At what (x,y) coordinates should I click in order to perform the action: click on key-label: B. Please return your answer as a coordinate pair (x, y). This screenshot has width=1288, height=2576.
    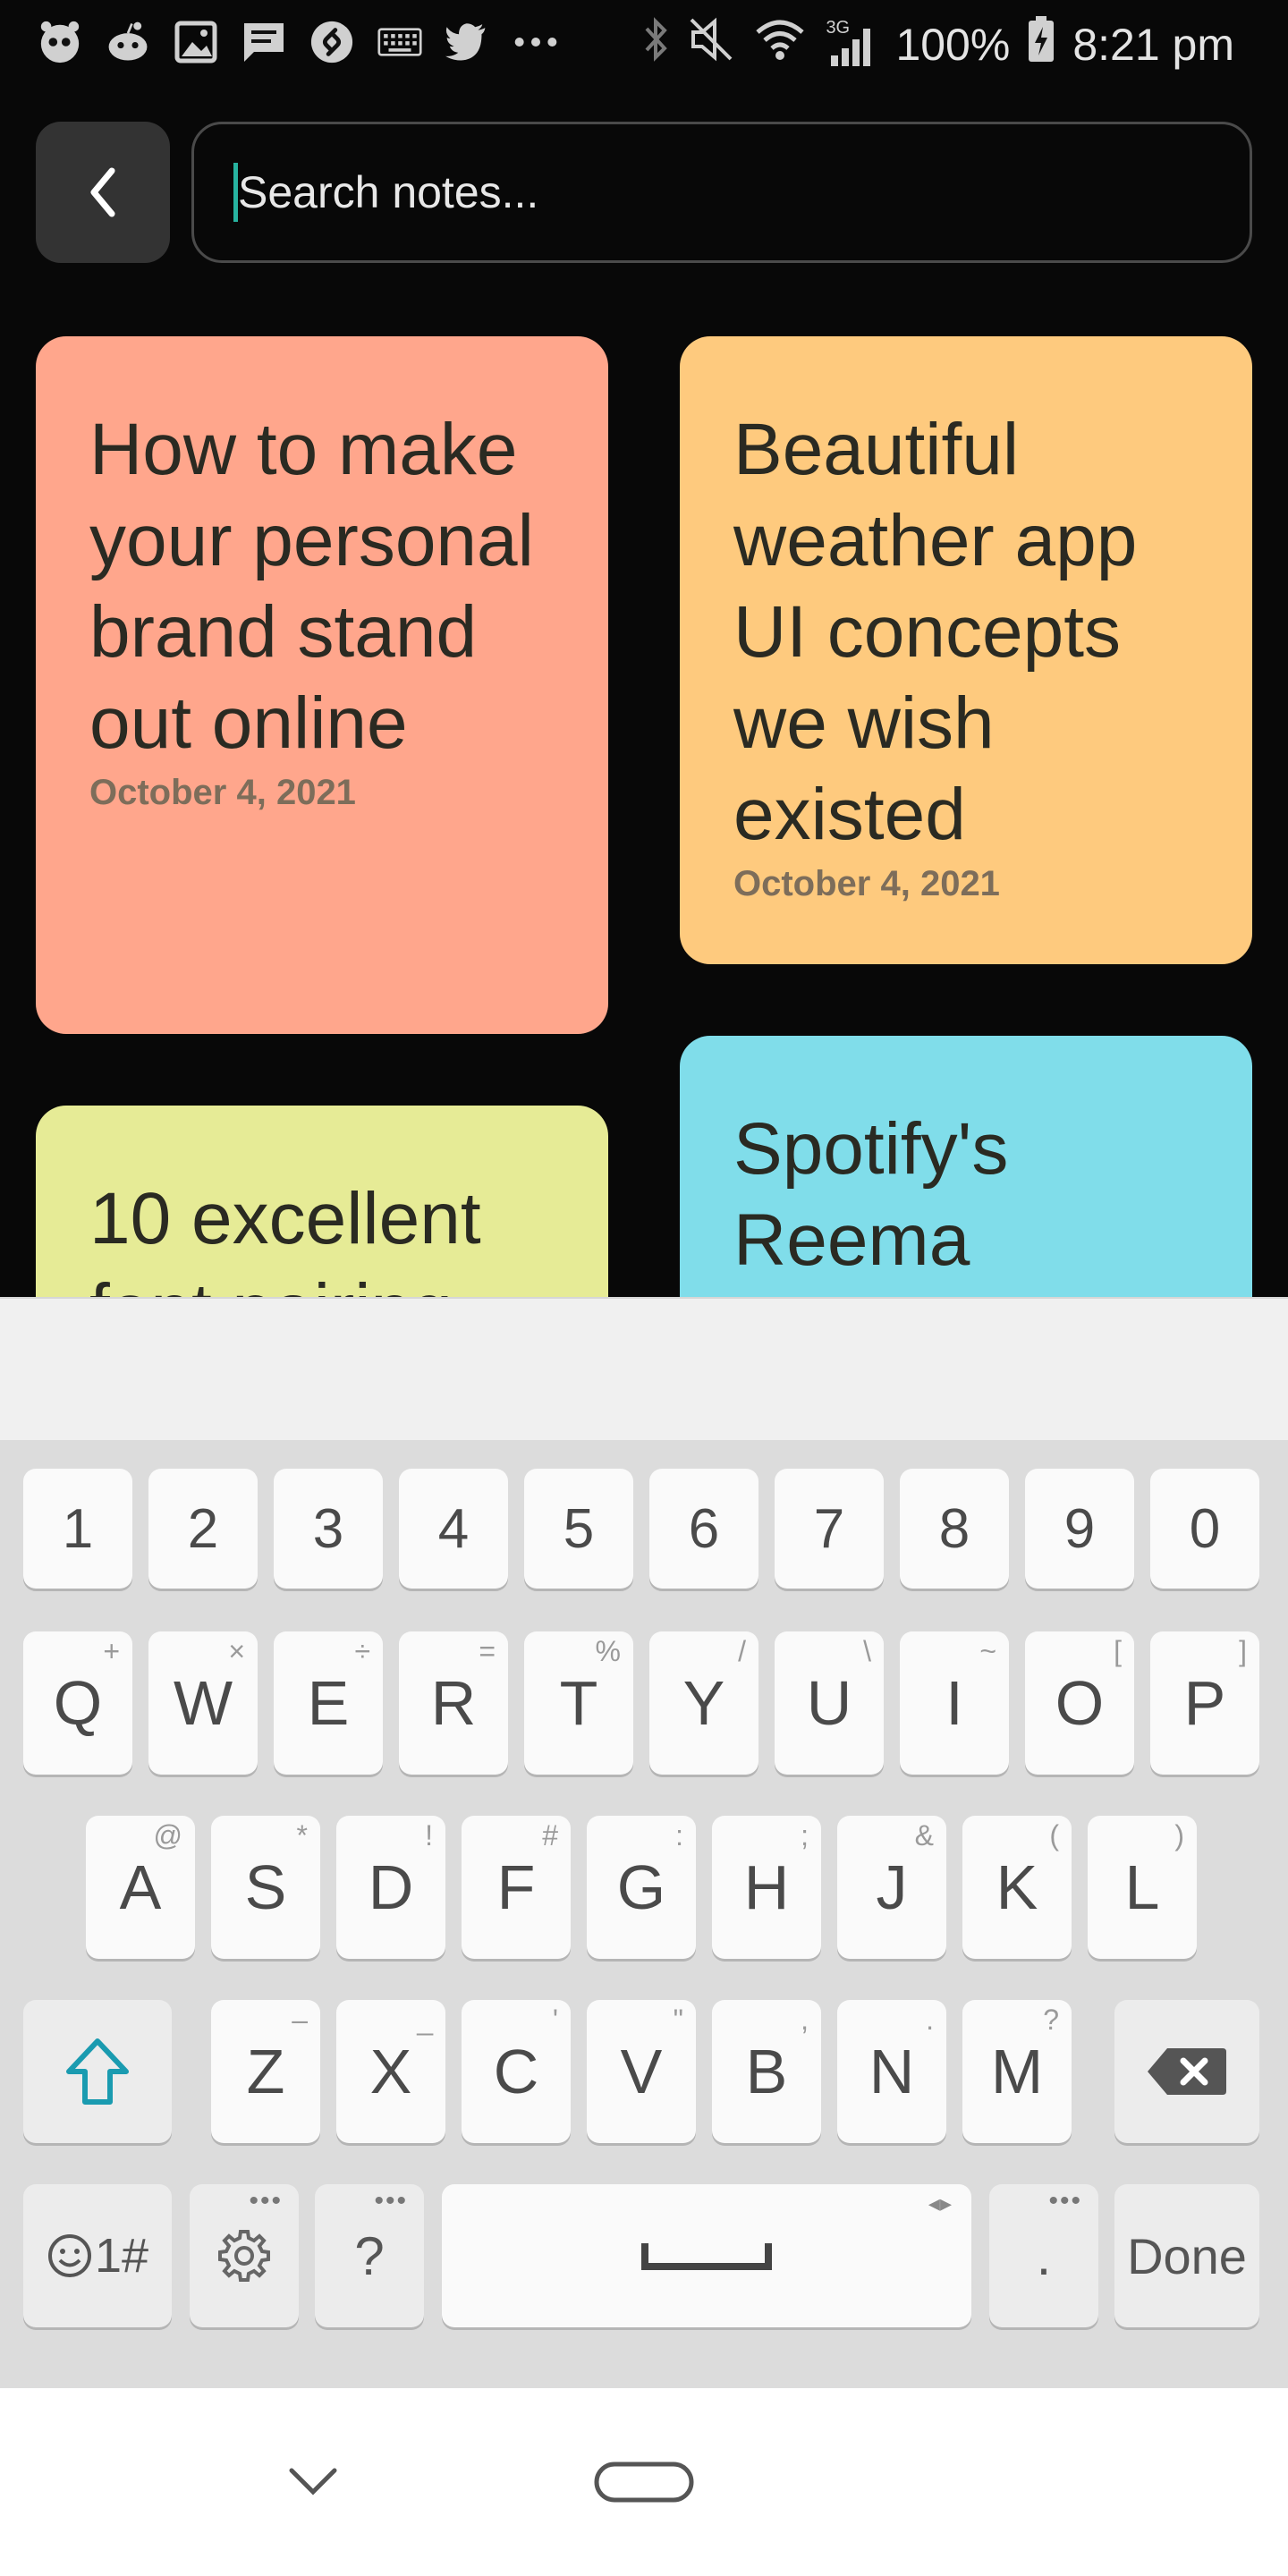
    Looking at the image, I should click on (766, 2071).